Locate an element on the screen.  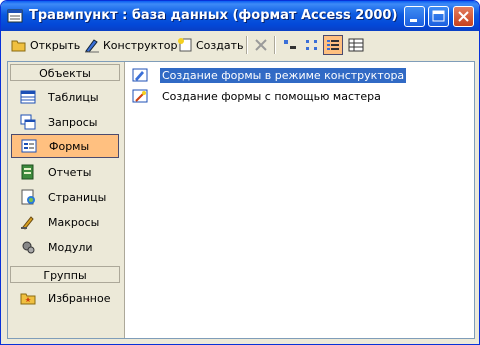
large-icons-button is located at coordinates (290, 45).